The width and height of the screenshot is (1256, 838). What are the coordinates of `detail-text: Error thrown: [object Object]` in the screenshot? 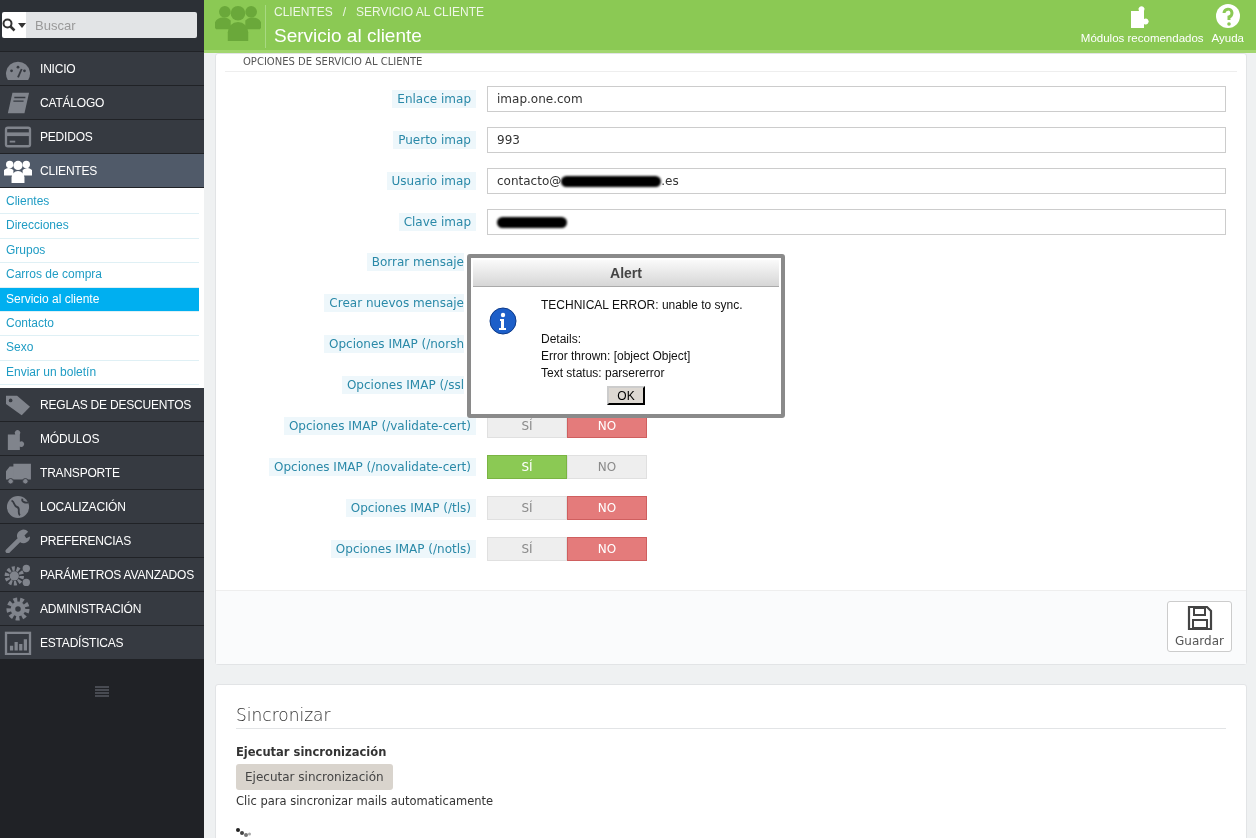 It's located at (616, 356).